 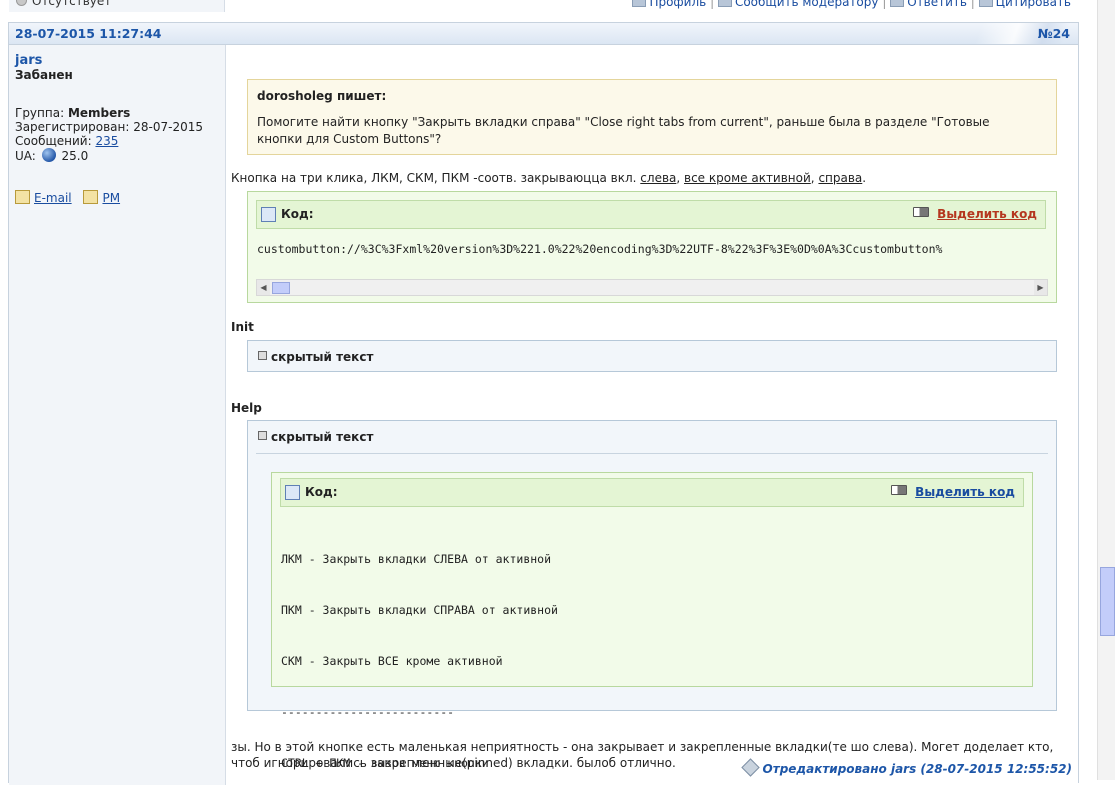 What do you see at coordinates (724, 3) in the screenshot?
I see `report-icon` at bounding box center [724, 3].